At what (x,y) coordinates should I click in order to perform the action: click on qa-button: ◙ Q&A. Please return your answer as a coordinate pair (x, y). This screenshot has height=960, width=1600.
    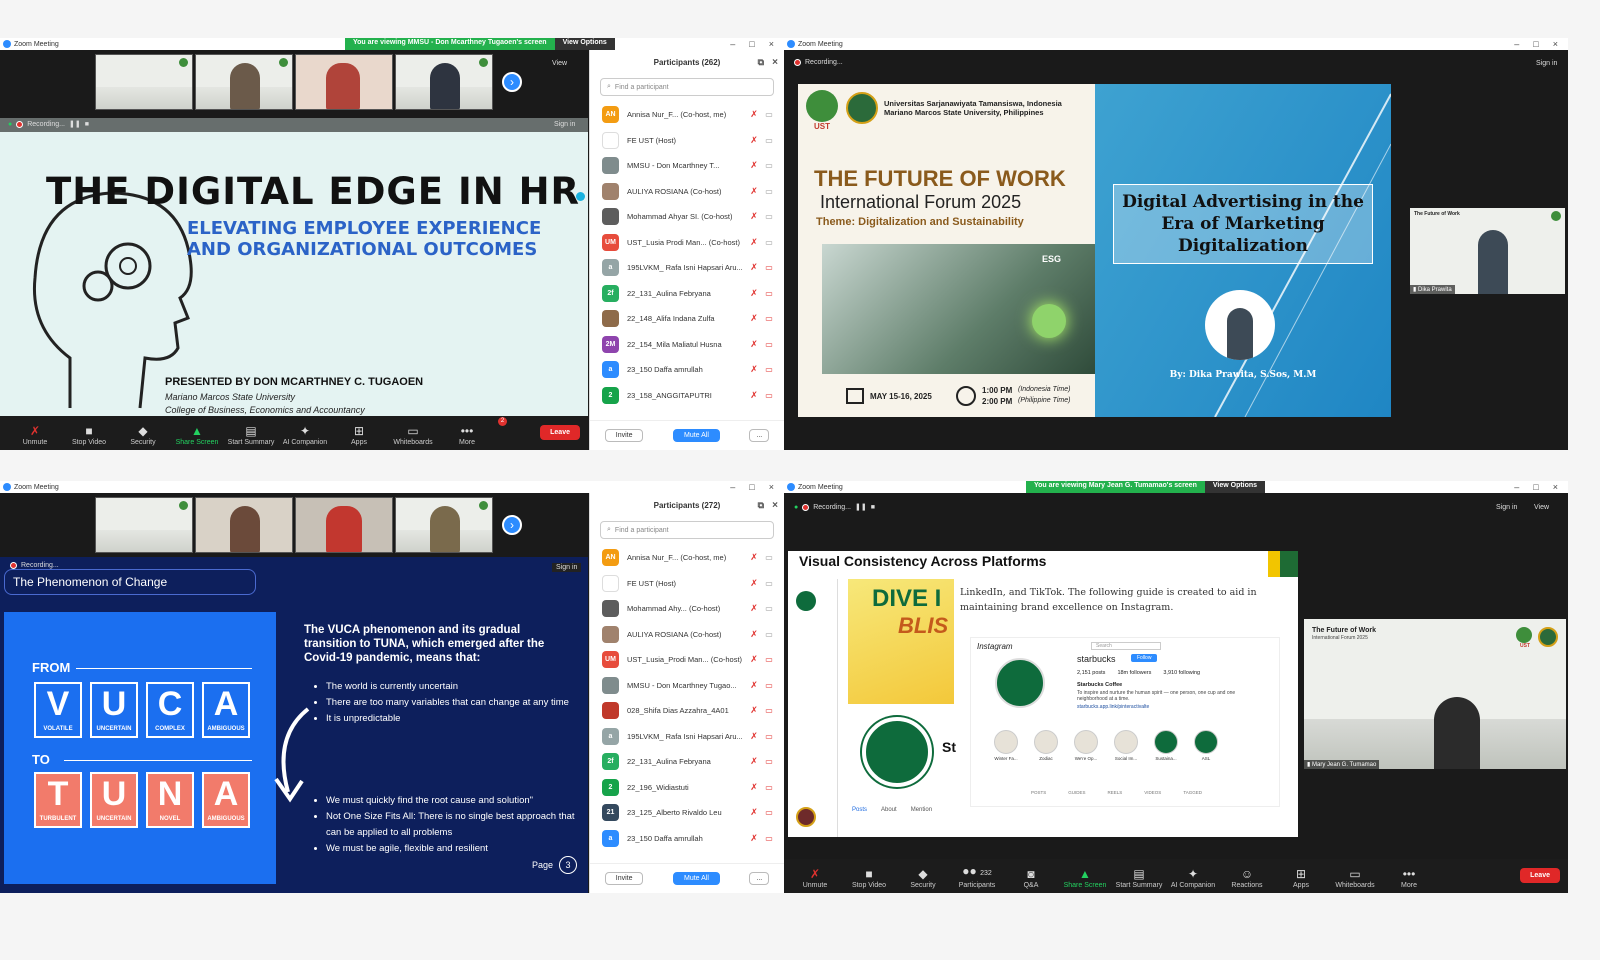
    Looking at the image, I should click on (1031, 878).